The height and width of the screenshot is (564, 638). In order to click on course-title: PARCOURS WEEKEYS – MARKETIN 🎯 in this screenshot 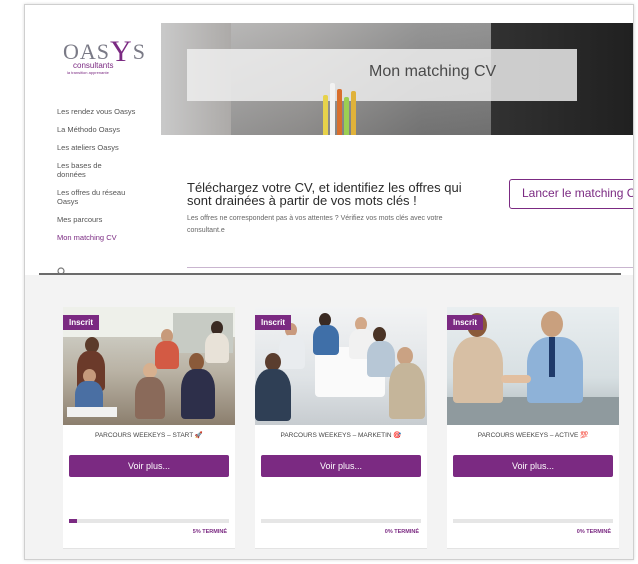, I will do `click(341, 435)`.